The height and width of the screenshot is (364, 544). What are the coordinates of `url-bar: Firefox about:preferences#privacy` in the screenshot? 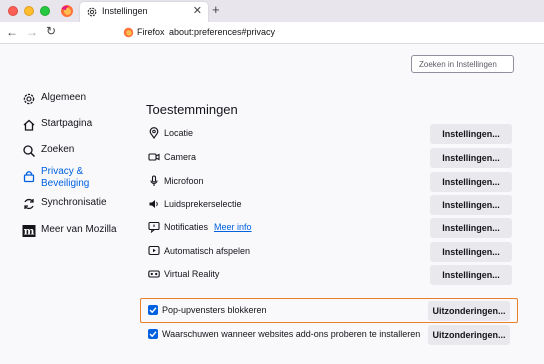 It's located at (316, 33).